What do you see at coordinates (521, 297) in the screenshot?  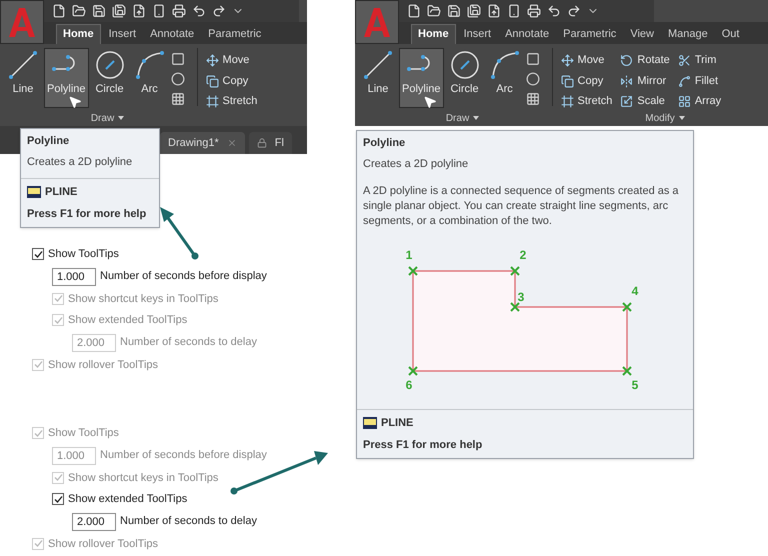 I see `vertex-label: 3` at bounding box center [521, 297].